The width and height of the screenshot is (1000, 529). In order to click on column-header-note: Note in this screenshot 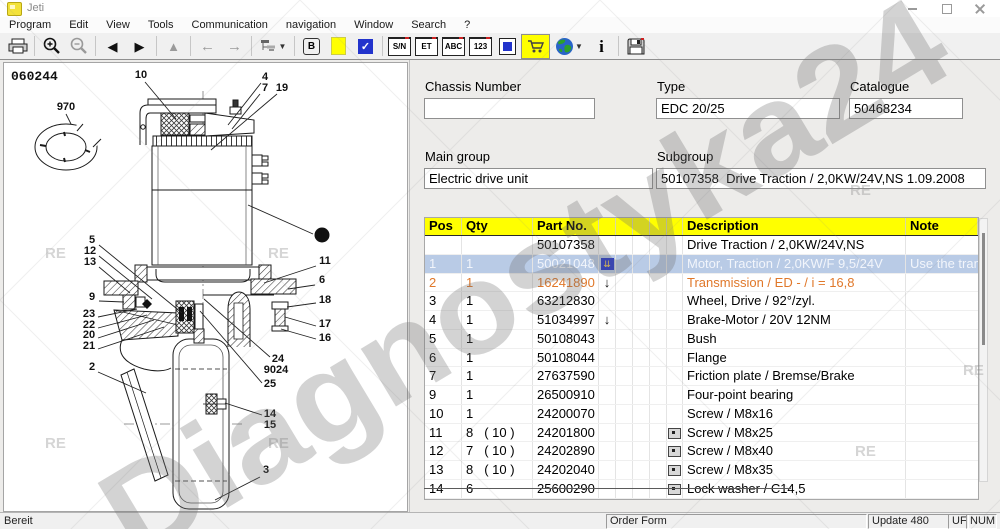, I will do `click(942, 226)`.